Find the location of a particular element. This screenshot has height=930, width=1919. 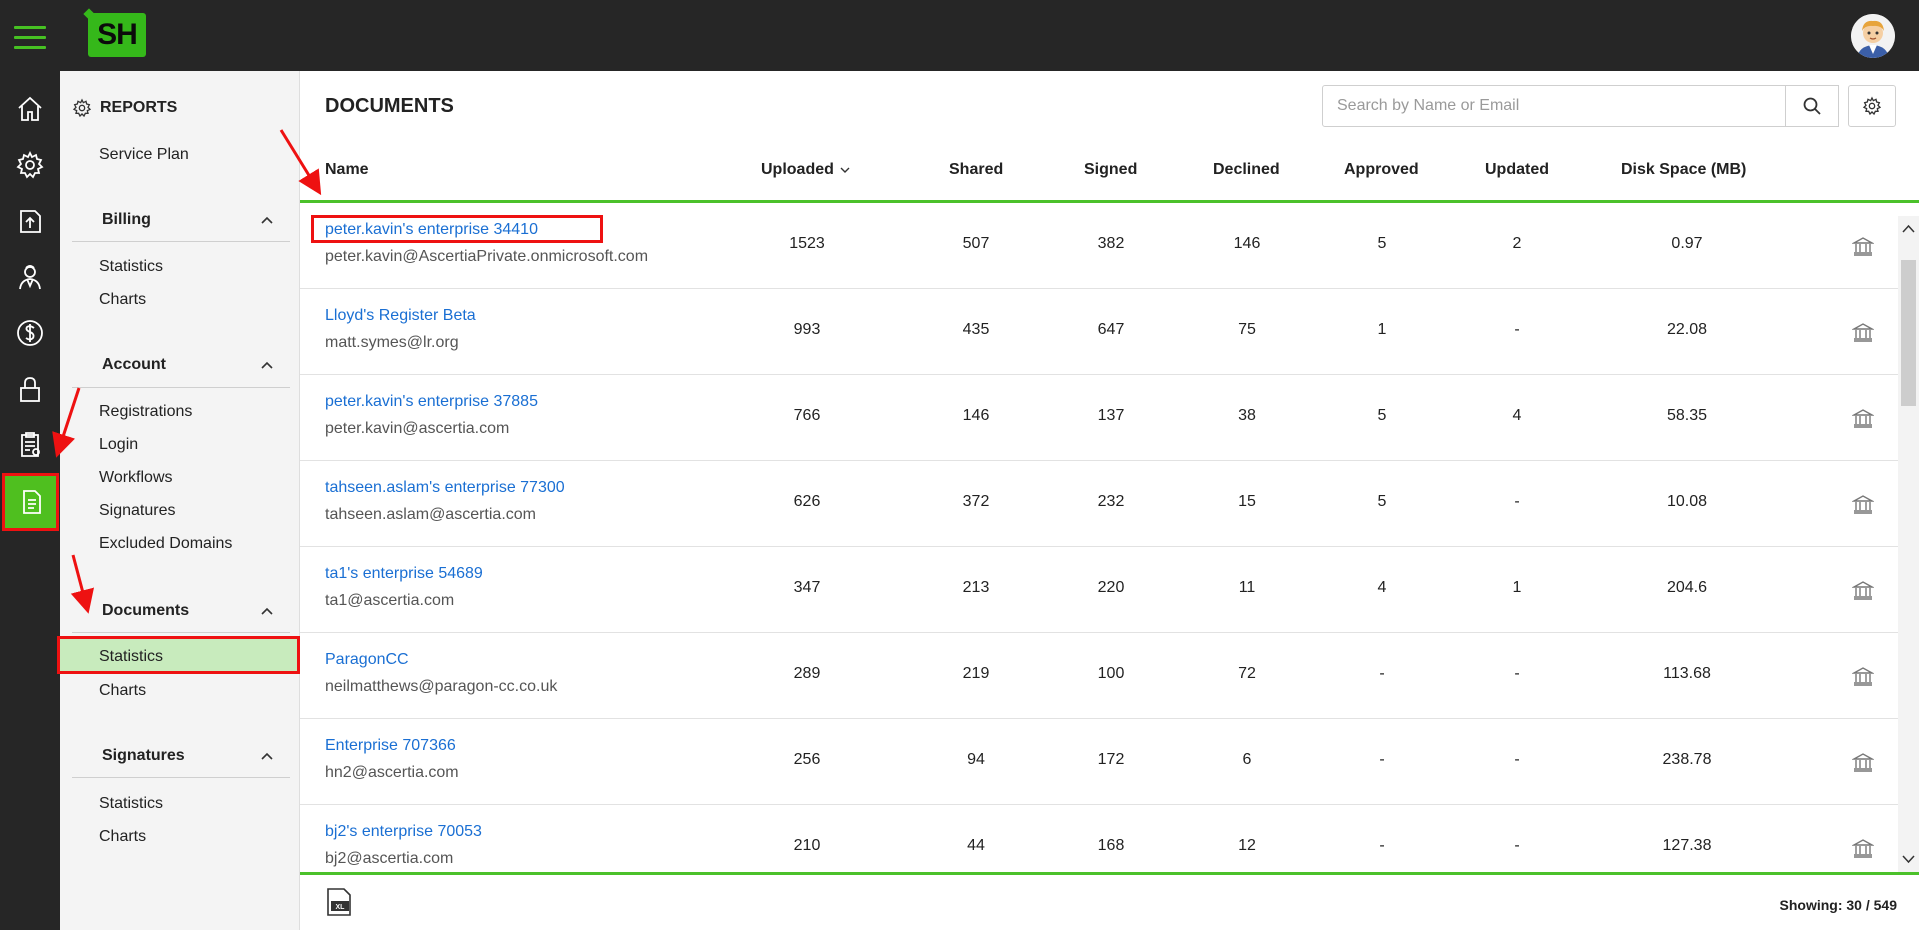

nav-documents-statistics-active is located at coordinates (178, 655).